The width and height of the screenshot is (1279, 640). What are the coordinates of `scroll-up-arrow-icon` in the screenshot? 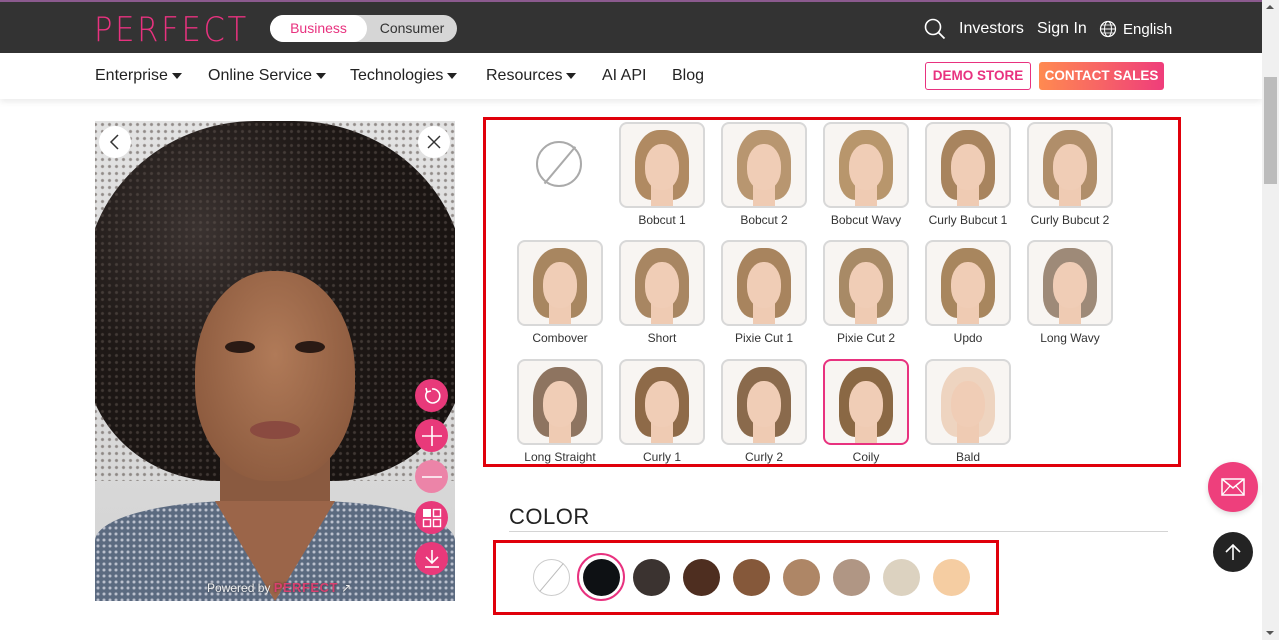 It's located at (1270, 7).